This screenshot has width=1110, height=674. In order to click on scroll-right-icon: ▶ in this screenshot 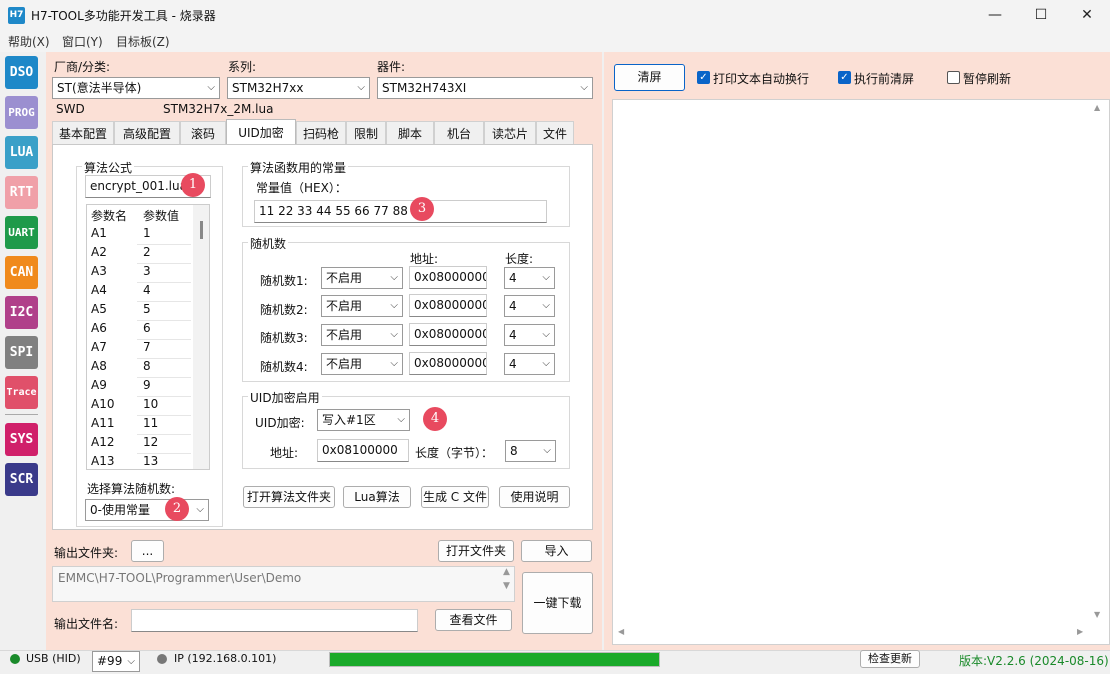, I will do `click(1080, 631)`.